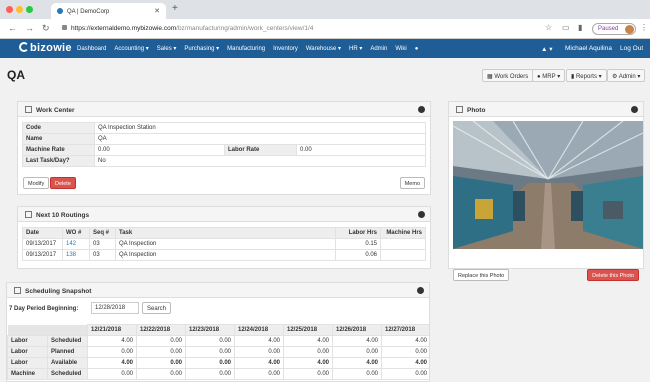 The height and width of the screenshot is (382, 650). I want to click on browser-tab: QA | DemoCorp ✕, so click(108, 11).